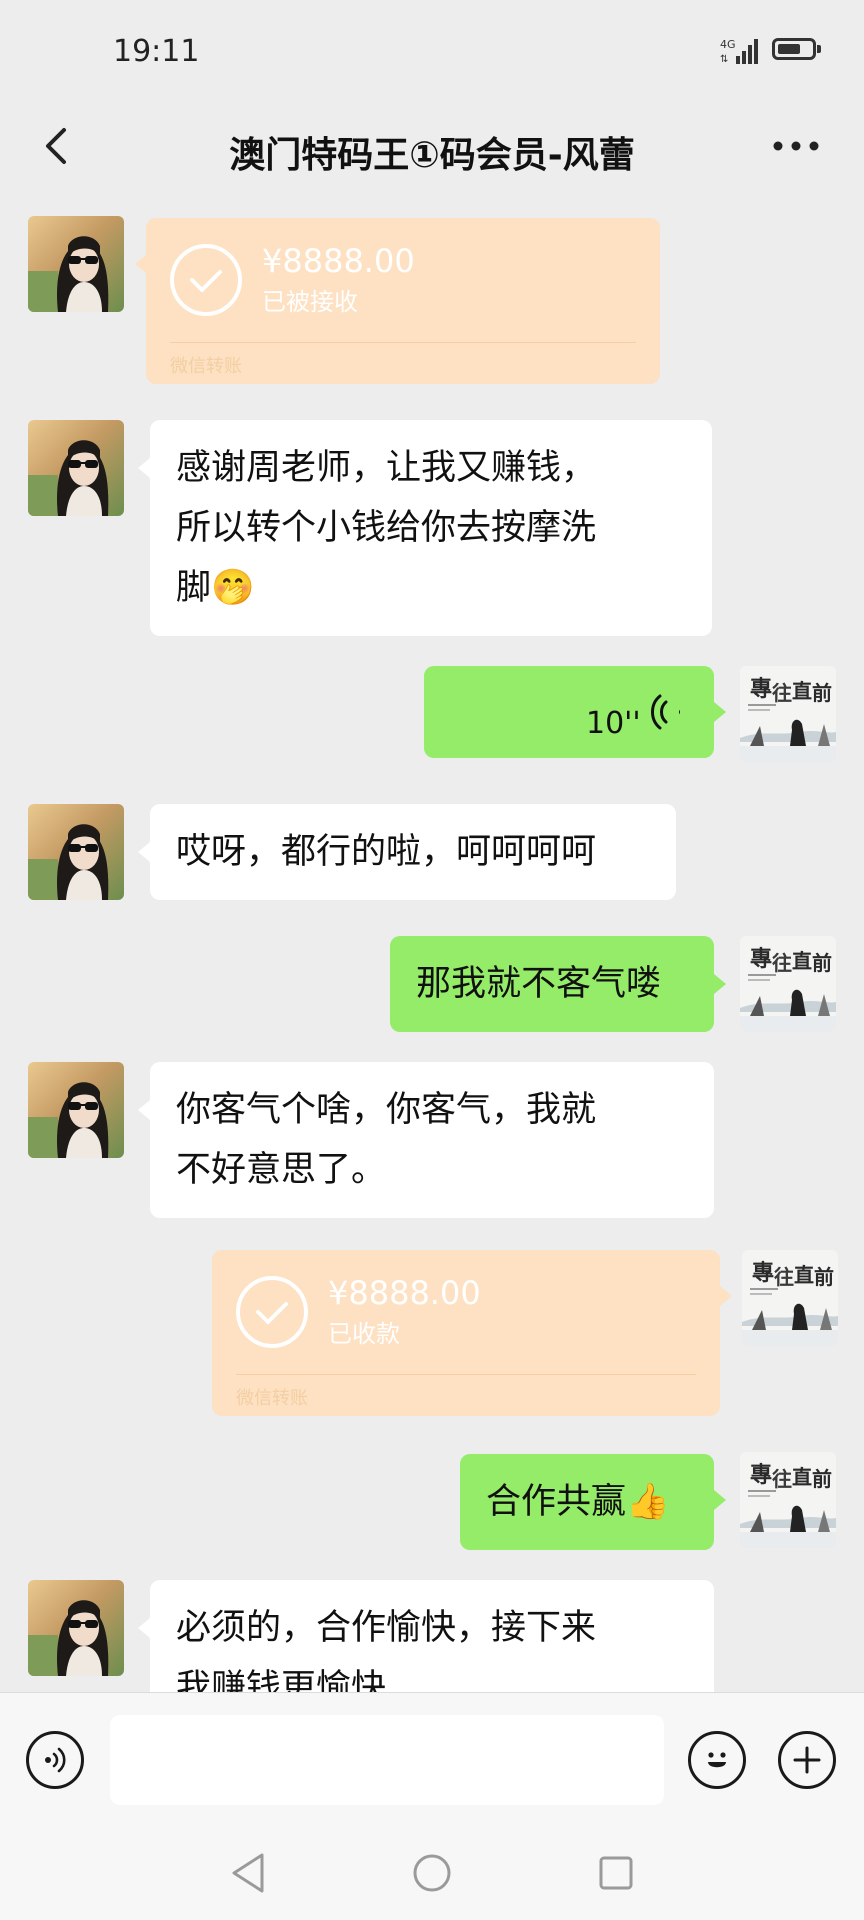  I want to click on transfer-status: 已收款, so click(364, 1334).